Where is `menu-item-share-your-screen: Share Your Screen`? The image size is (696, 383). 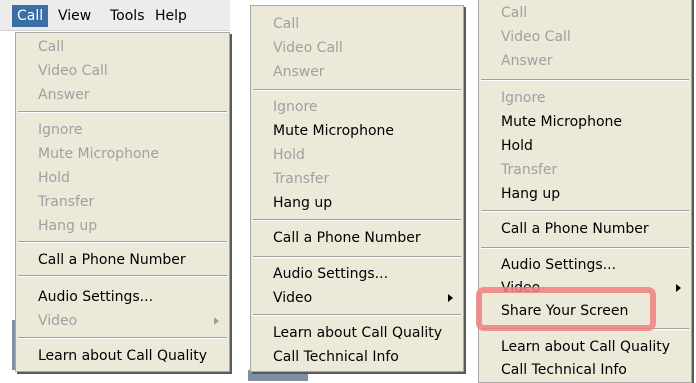 menu-item-share-your-screen: Share Your Screen is located at coordinates (585, 311).